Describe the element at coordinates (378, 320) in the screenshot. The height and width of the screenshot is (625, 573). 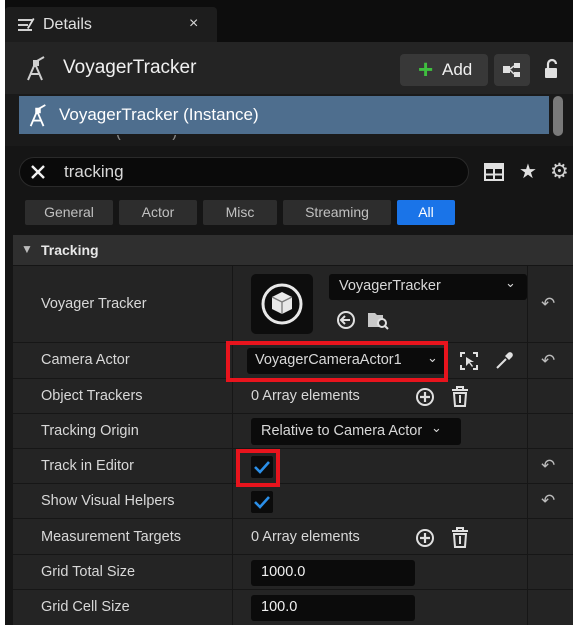
I see `browse-asset-icon` at that location.